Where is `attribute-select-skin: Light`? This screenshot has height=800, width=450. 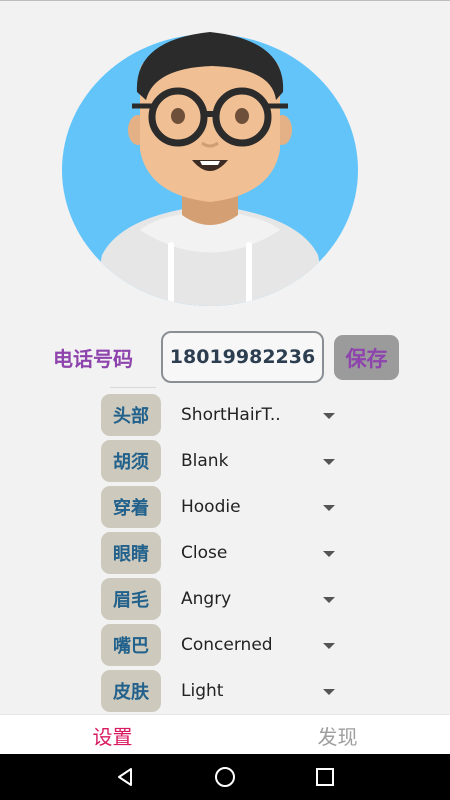 attribute-select-skin: Light is located at coordinates (256, 691).